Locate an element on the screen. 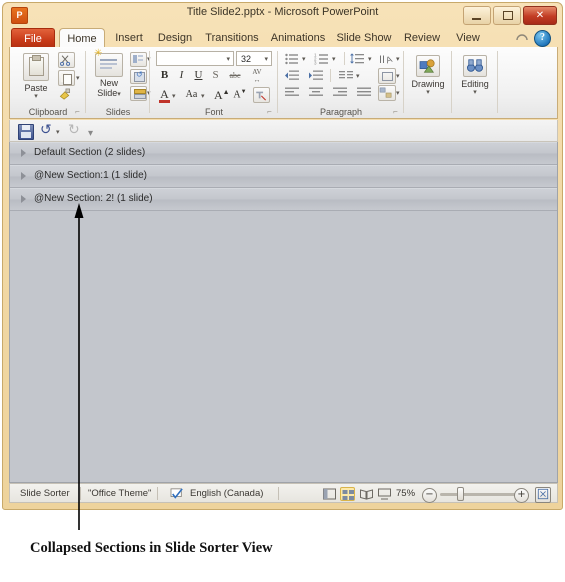  tab-slide-show: Slide Show is located at coordinates (364, 38).